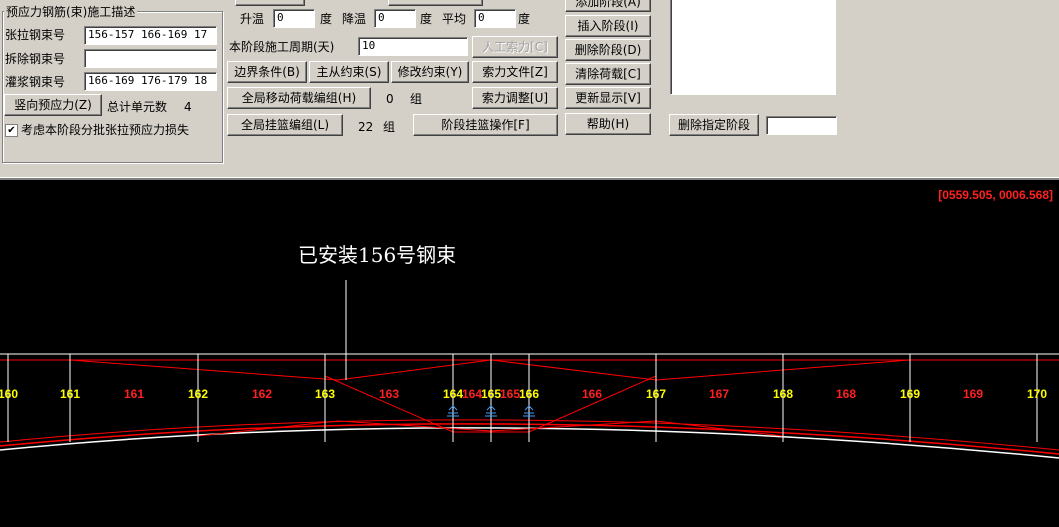 This screenshot has height=527, width=1059. I want to click on temp-rise-unit: 度, so click(326, 19).